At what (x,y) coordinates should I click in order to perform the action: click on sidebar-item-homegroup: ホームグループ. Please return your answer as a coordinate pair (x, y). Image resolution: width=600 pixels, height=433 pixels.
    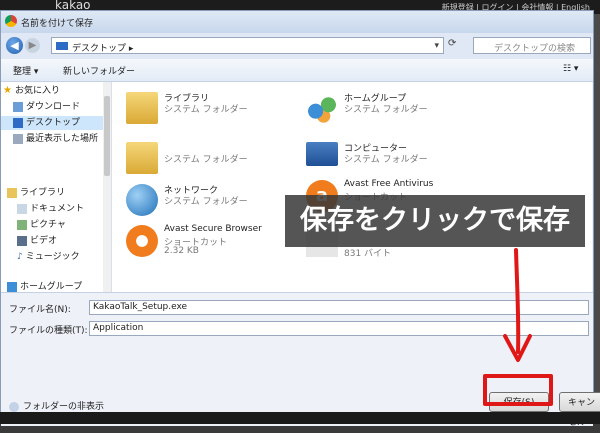
    Looking at the image, I should click on (52, 286).